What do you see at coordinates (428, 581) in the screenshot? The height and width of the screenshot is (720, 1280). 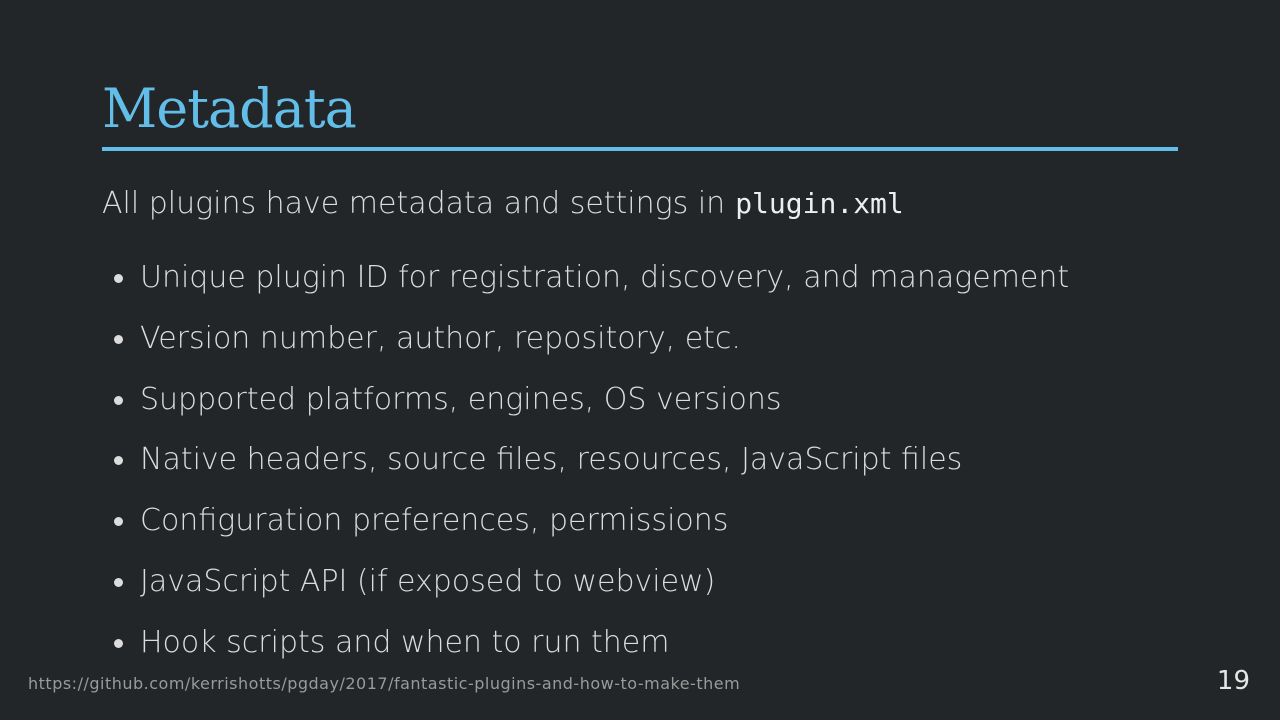 I see `bullet-text: JavaScript API (if exposed to webview)` at bounding box center [428, 581].